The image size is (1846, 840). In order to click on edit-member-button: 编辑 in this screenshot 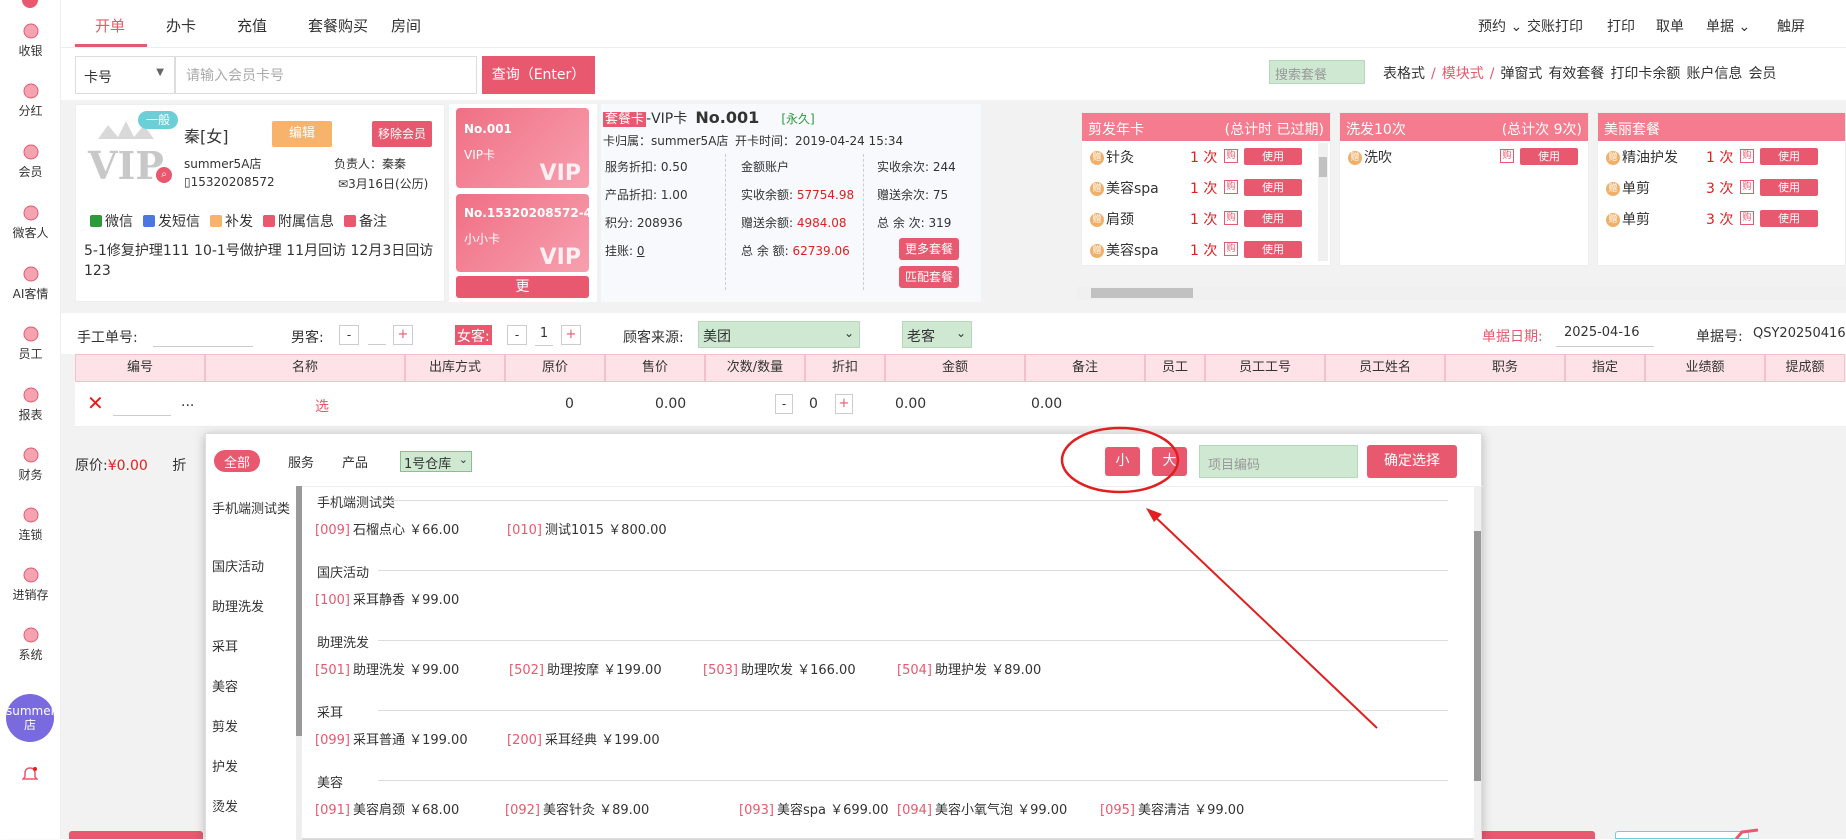, I will do `click(302, 134)`.